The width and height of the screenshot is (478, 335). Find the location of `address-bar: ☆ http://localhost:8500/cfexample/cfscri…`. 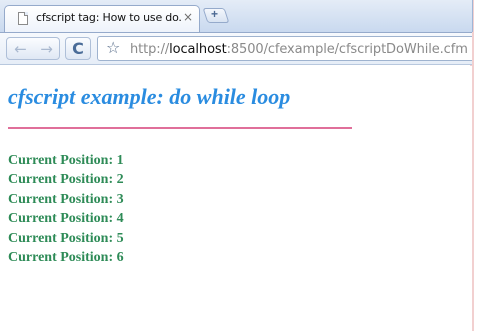

address-bar: ☆ http://localhost:8500/cfexample/cfscri… is located at coordinates (284, 48).